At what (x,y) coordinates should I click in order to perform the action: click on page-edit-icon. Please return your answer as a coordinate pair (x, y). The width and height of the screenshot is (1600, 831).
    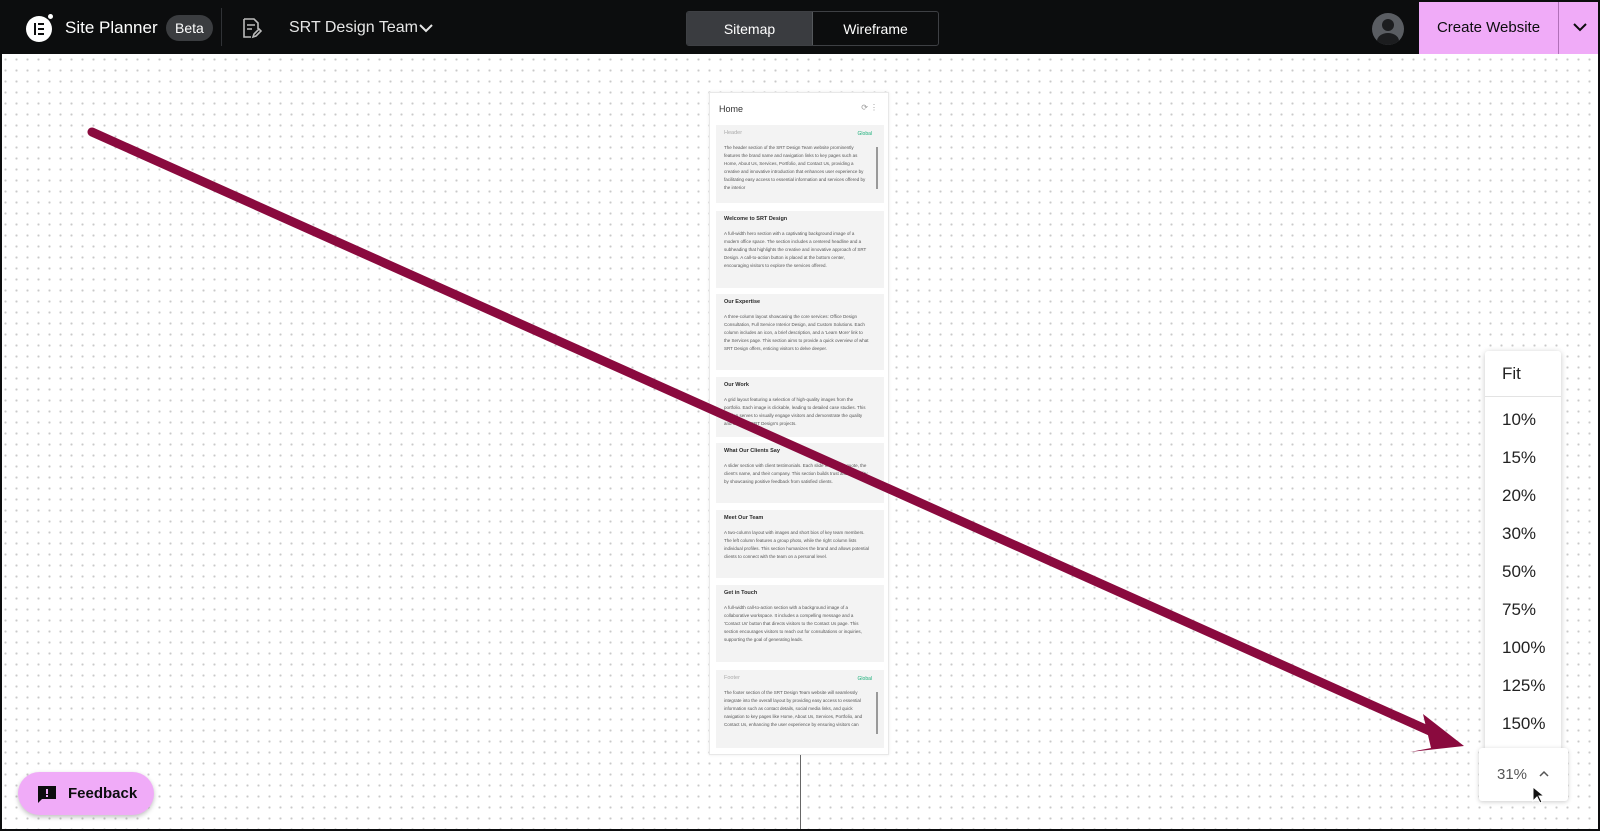
    Looking at the image, I should click on (251, 28).